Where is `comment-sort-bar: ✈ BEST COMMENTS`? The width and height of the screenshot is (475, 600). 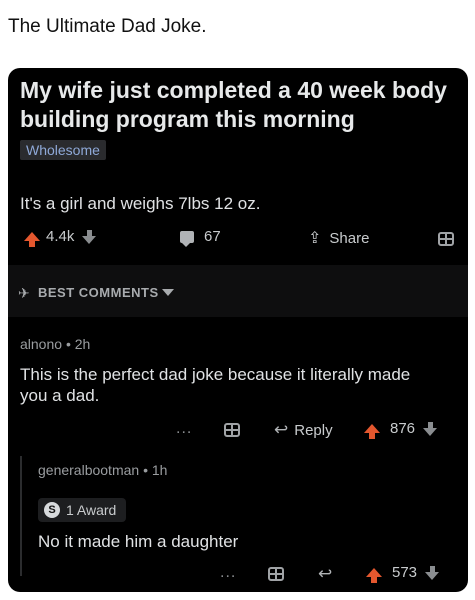
comment-sort-bar: ✈ BEST COMMENTS is located at coordinates (238, 291).